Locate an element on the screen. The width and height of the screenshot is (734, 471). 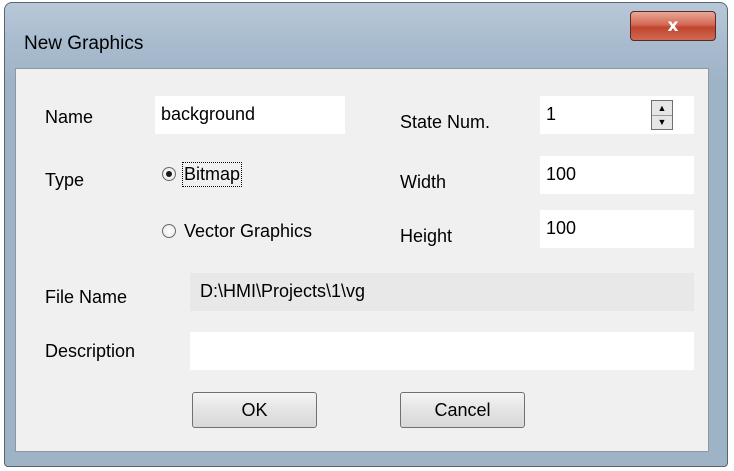
ok-button: OK is located at coordinates (254, 410).